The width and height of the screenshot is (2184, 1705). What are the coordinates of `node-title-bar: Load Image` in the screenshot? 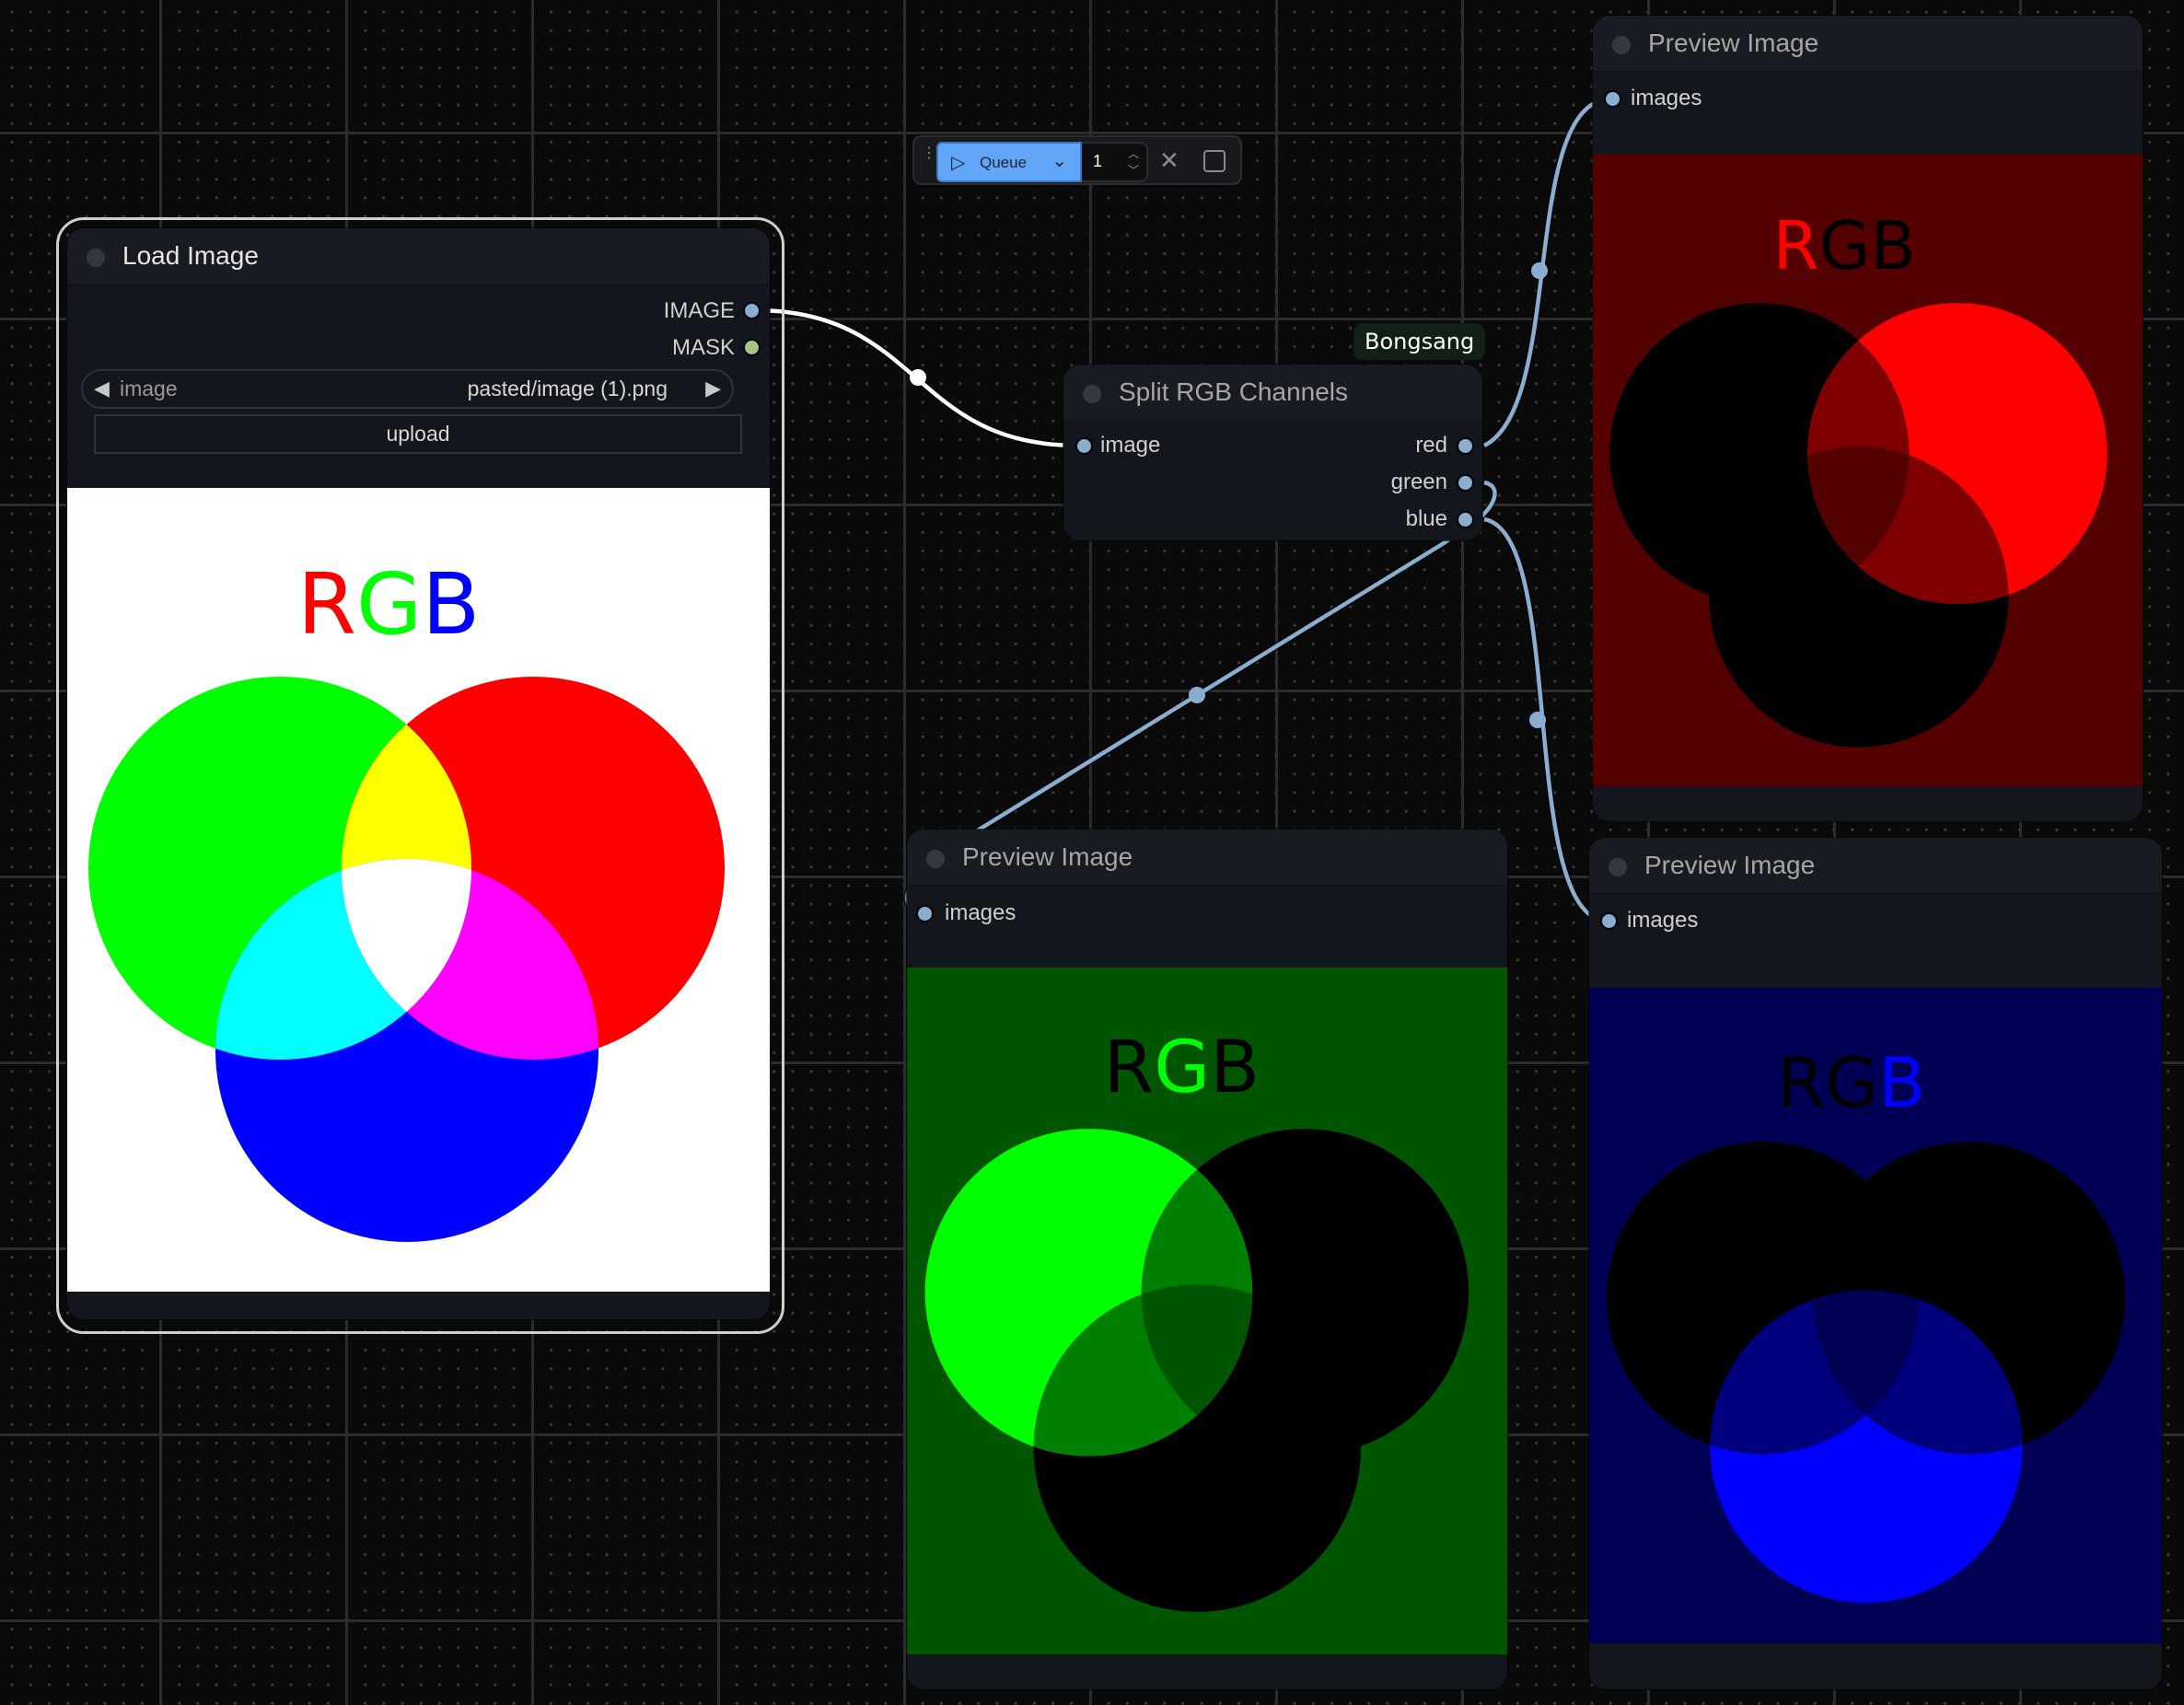 It's located at (418, 256).